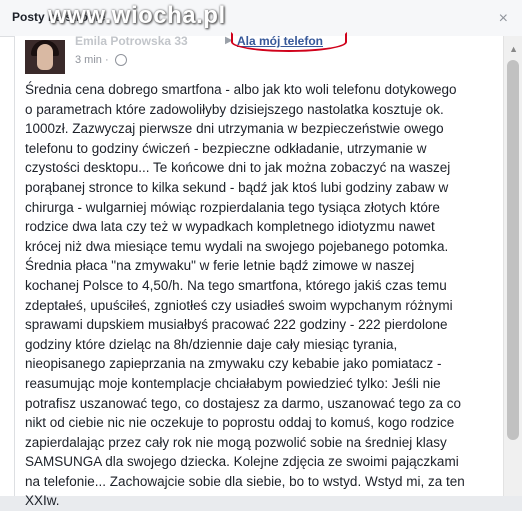 Image resolution: width=522 pixels, height=511 pixels. I want to click on globe-icon, so click(121, 60).